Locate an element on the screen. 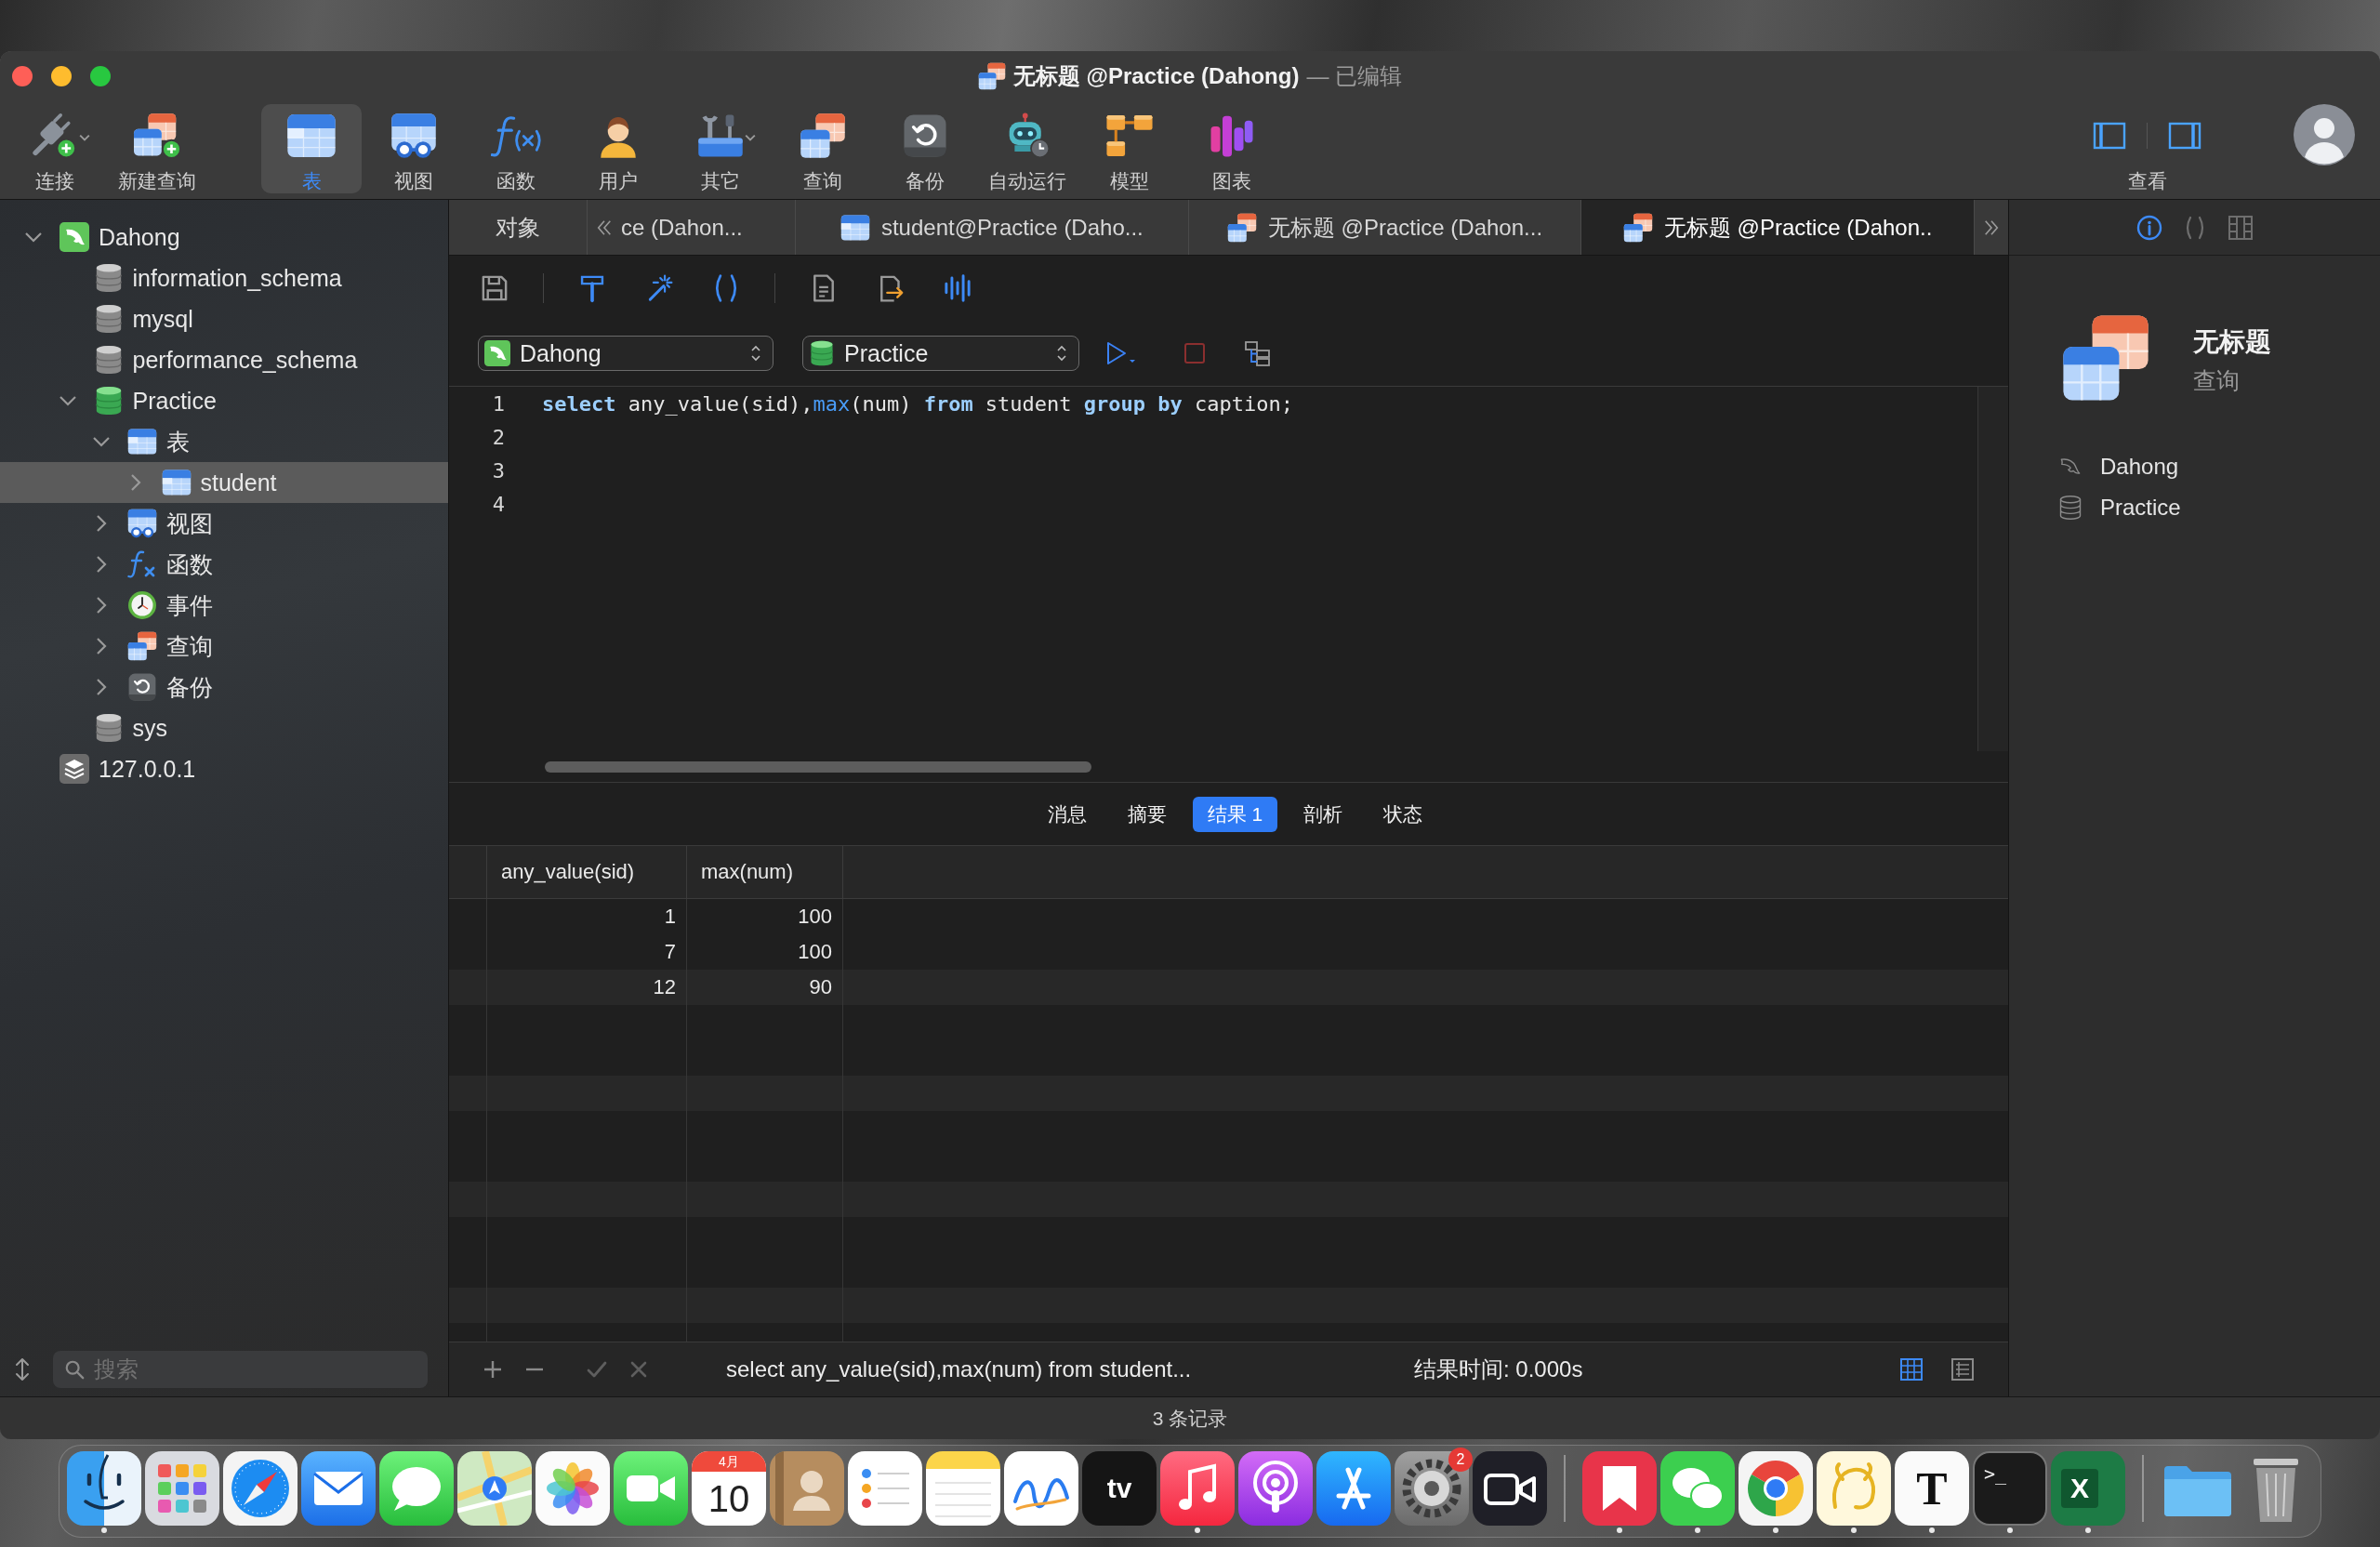  sketch-app-icon is located at coordinates (1854, 1488).